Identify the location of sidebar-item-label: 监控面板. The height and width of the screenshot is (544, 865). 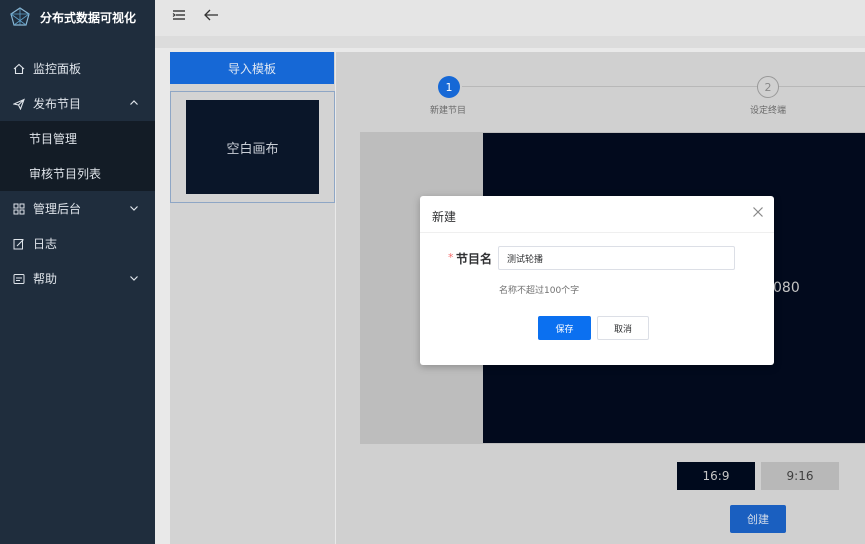
(57, 69).